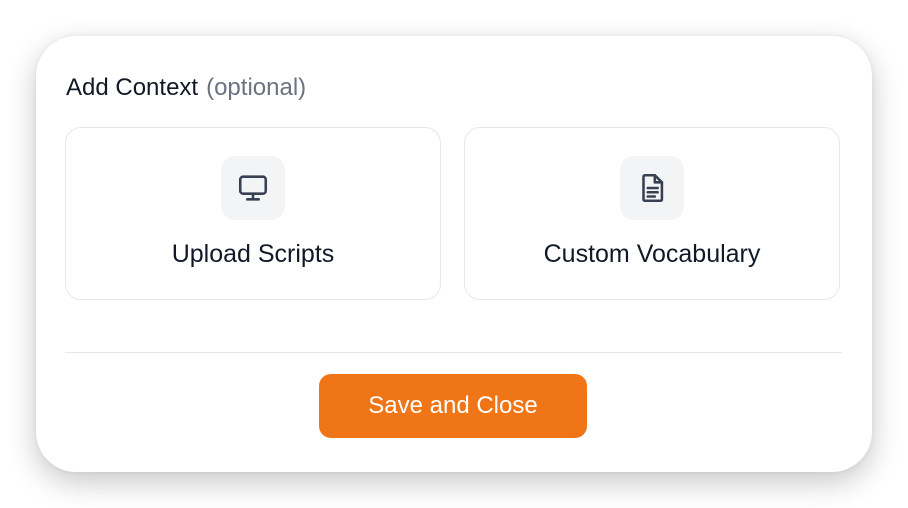 Image resolution: width=908 pixels, height=508 pixels. I want to click on custom-vocabulary-card: Custom Vocabulary, so click(652, 213).